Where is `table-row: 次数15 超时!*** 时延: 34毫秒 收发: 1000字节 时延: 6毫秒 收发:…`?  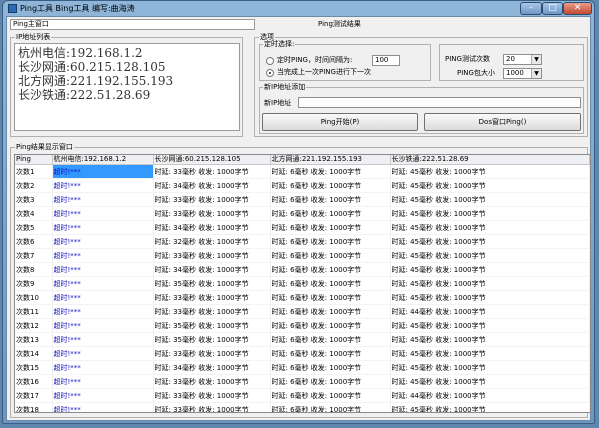 table-row: 次数15 超时!*** 时延: 34毫秒 收发: 1000字节 时延: 6毫秒 收发:… is located at coordinates (302, 367).